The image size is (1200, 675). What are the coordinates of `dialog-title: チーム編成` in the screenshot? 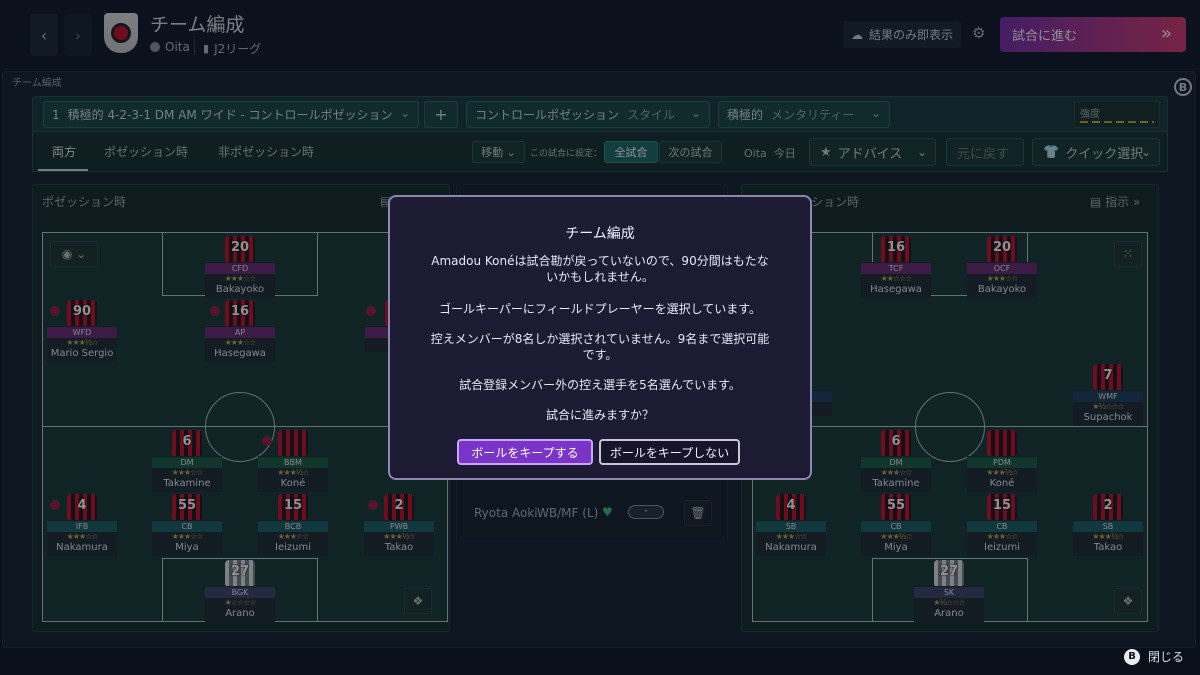 It's located at (600, 234).